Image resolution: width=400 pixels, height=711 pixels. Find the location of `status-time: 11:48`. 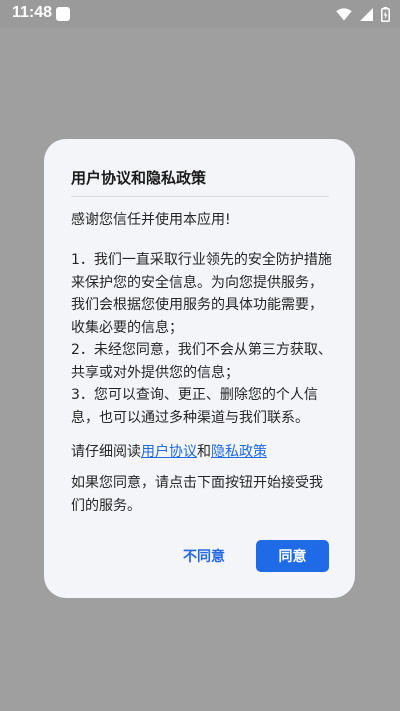

status-time: 11:48 is located at coordinates (32, 12).